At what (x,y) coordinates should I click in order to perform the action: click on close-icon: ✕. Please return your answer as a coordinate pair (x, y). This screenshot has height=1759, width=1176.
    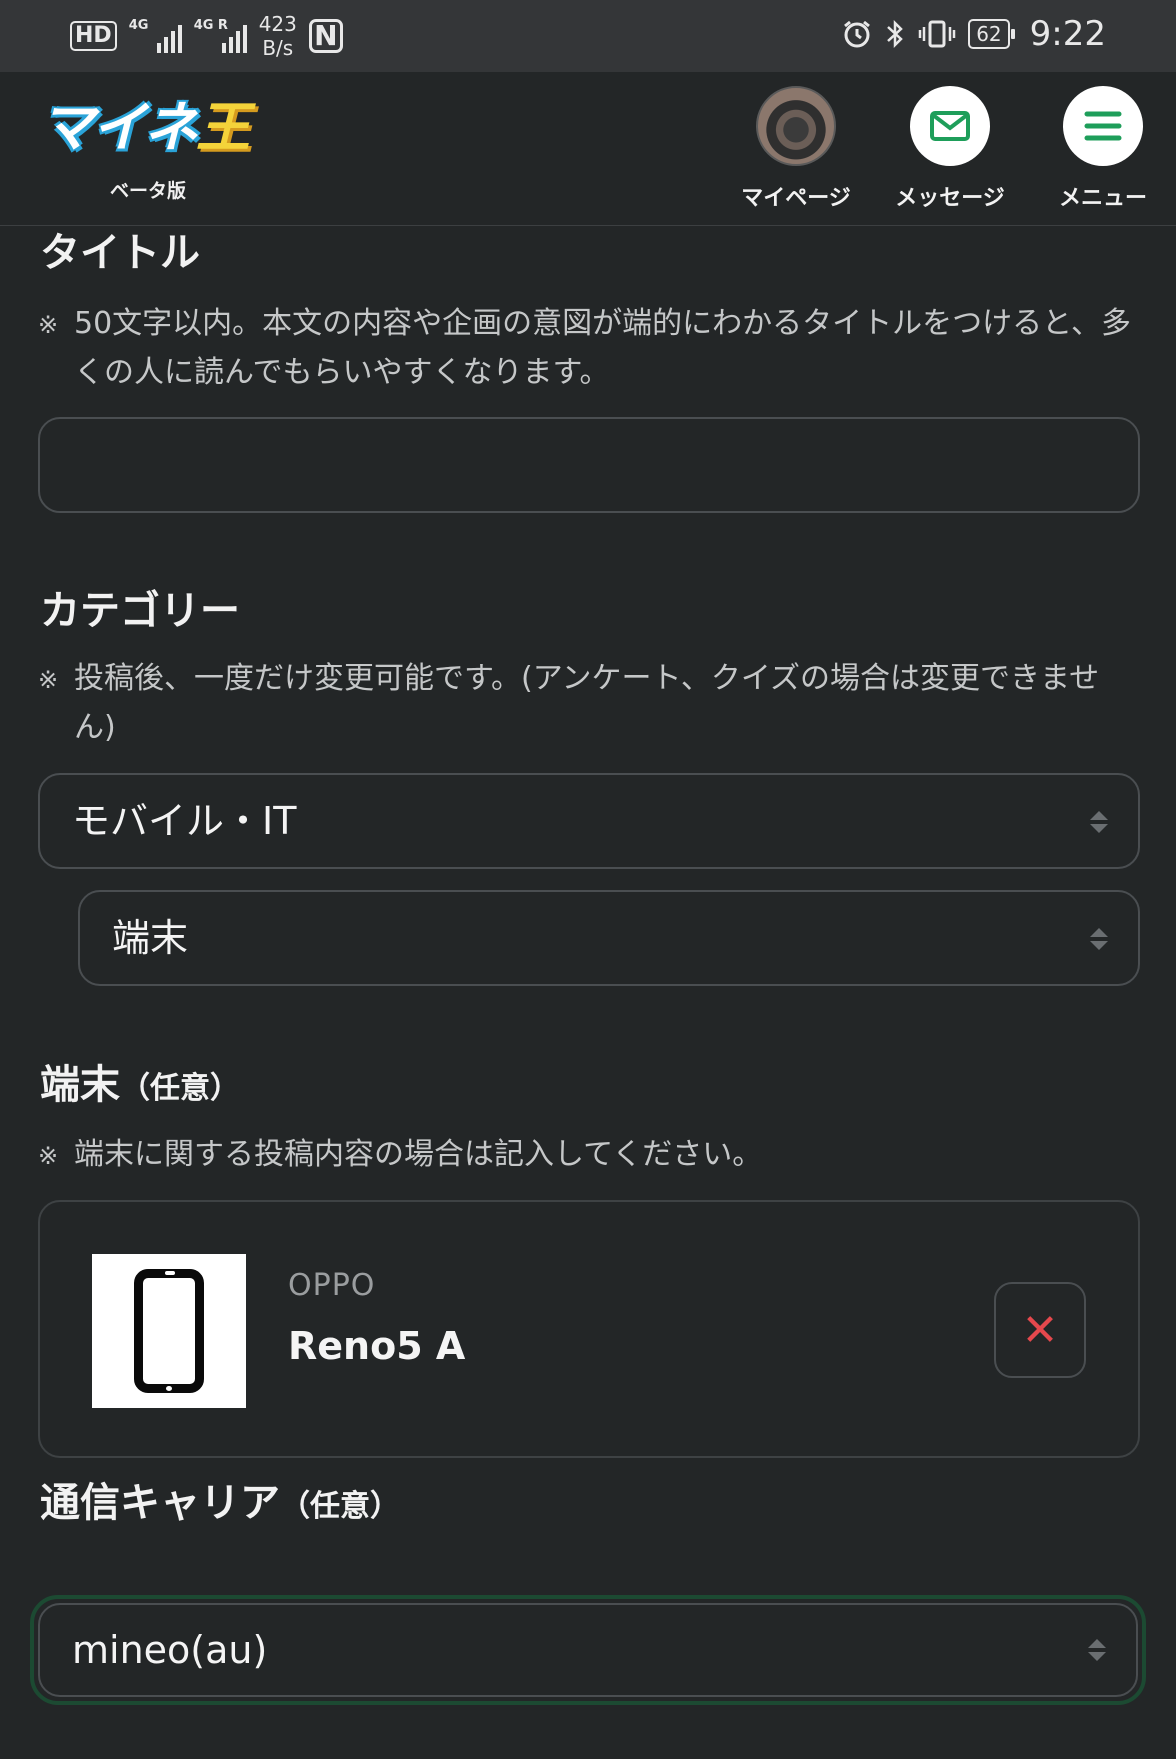
    Looking at the image, I should click on (1040, 1330).